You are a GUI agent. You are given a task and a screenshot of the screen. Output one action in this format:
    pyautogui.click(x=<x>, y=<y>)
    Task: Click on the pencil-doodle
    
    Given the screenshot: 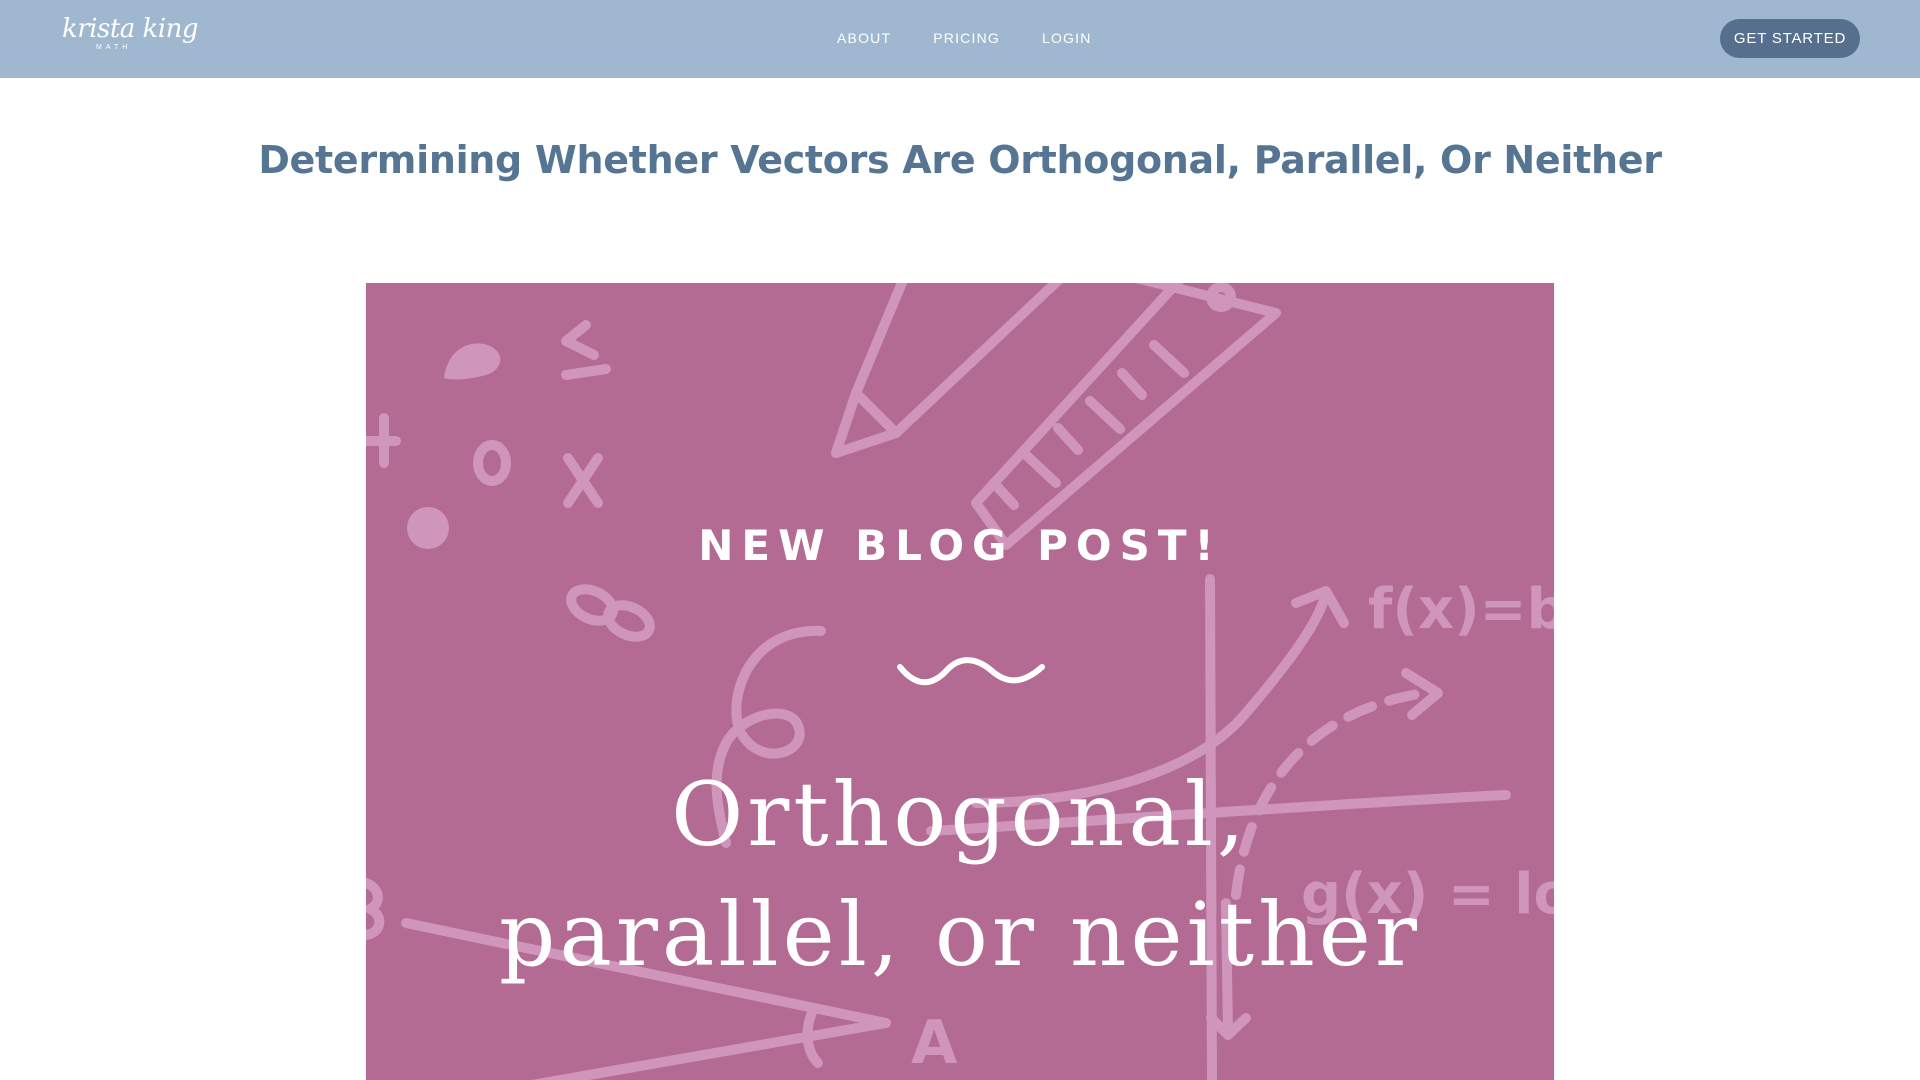 What is the action you would take?
    pyautogui.click(x=947, y=370)
    